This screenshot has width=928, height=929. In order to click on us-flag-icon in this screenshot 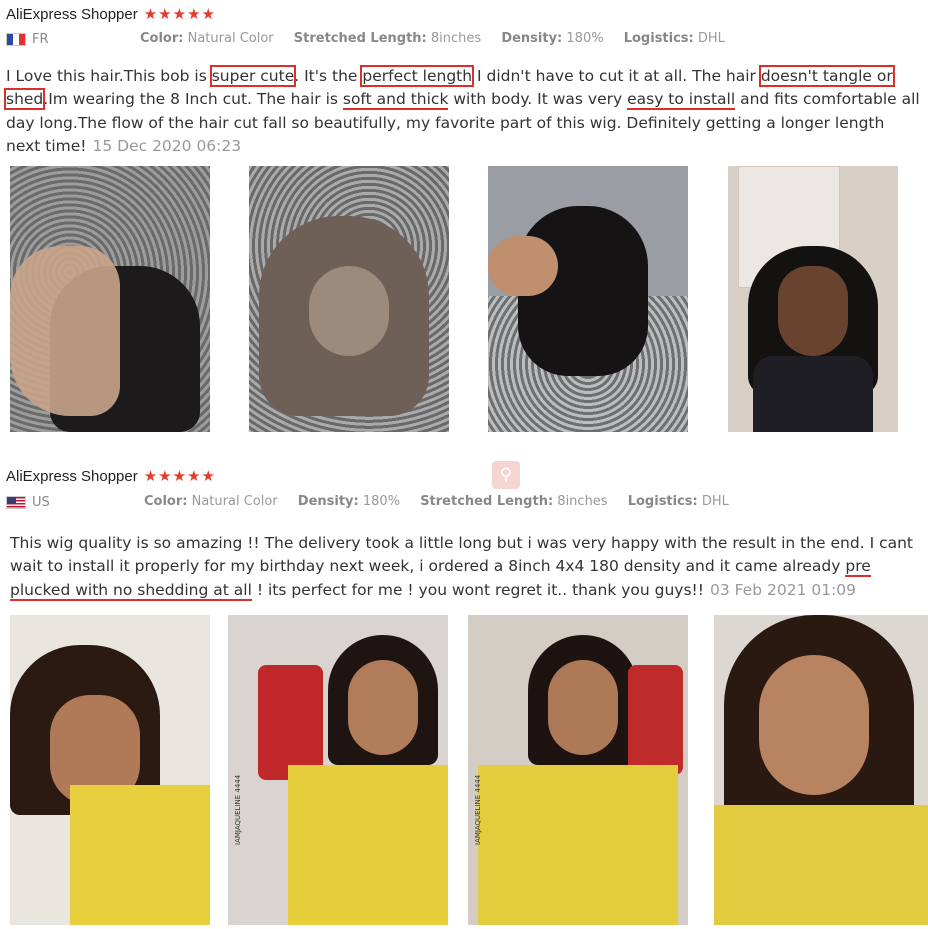, I will do `click(16, 502)`.